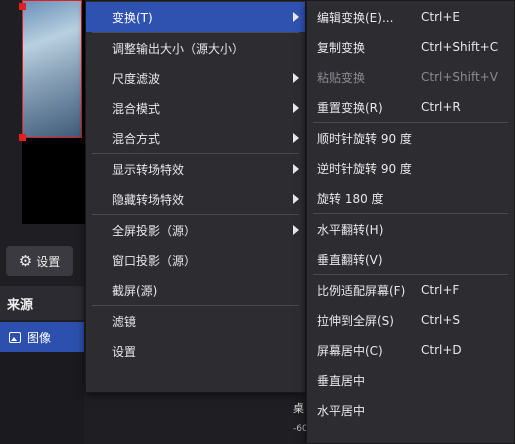  What do you see at coordinates (341, 410) in the screenshot?
I see `menu-item-label: 水平居中` at bounding box center [341, 410].